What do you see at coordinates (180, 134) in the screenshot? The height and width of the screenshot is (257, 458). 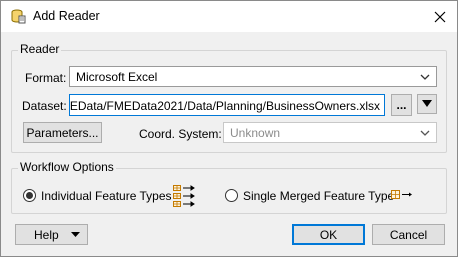 I see `coord-system-label: Coord. System:` at bounding box center [180, 134].